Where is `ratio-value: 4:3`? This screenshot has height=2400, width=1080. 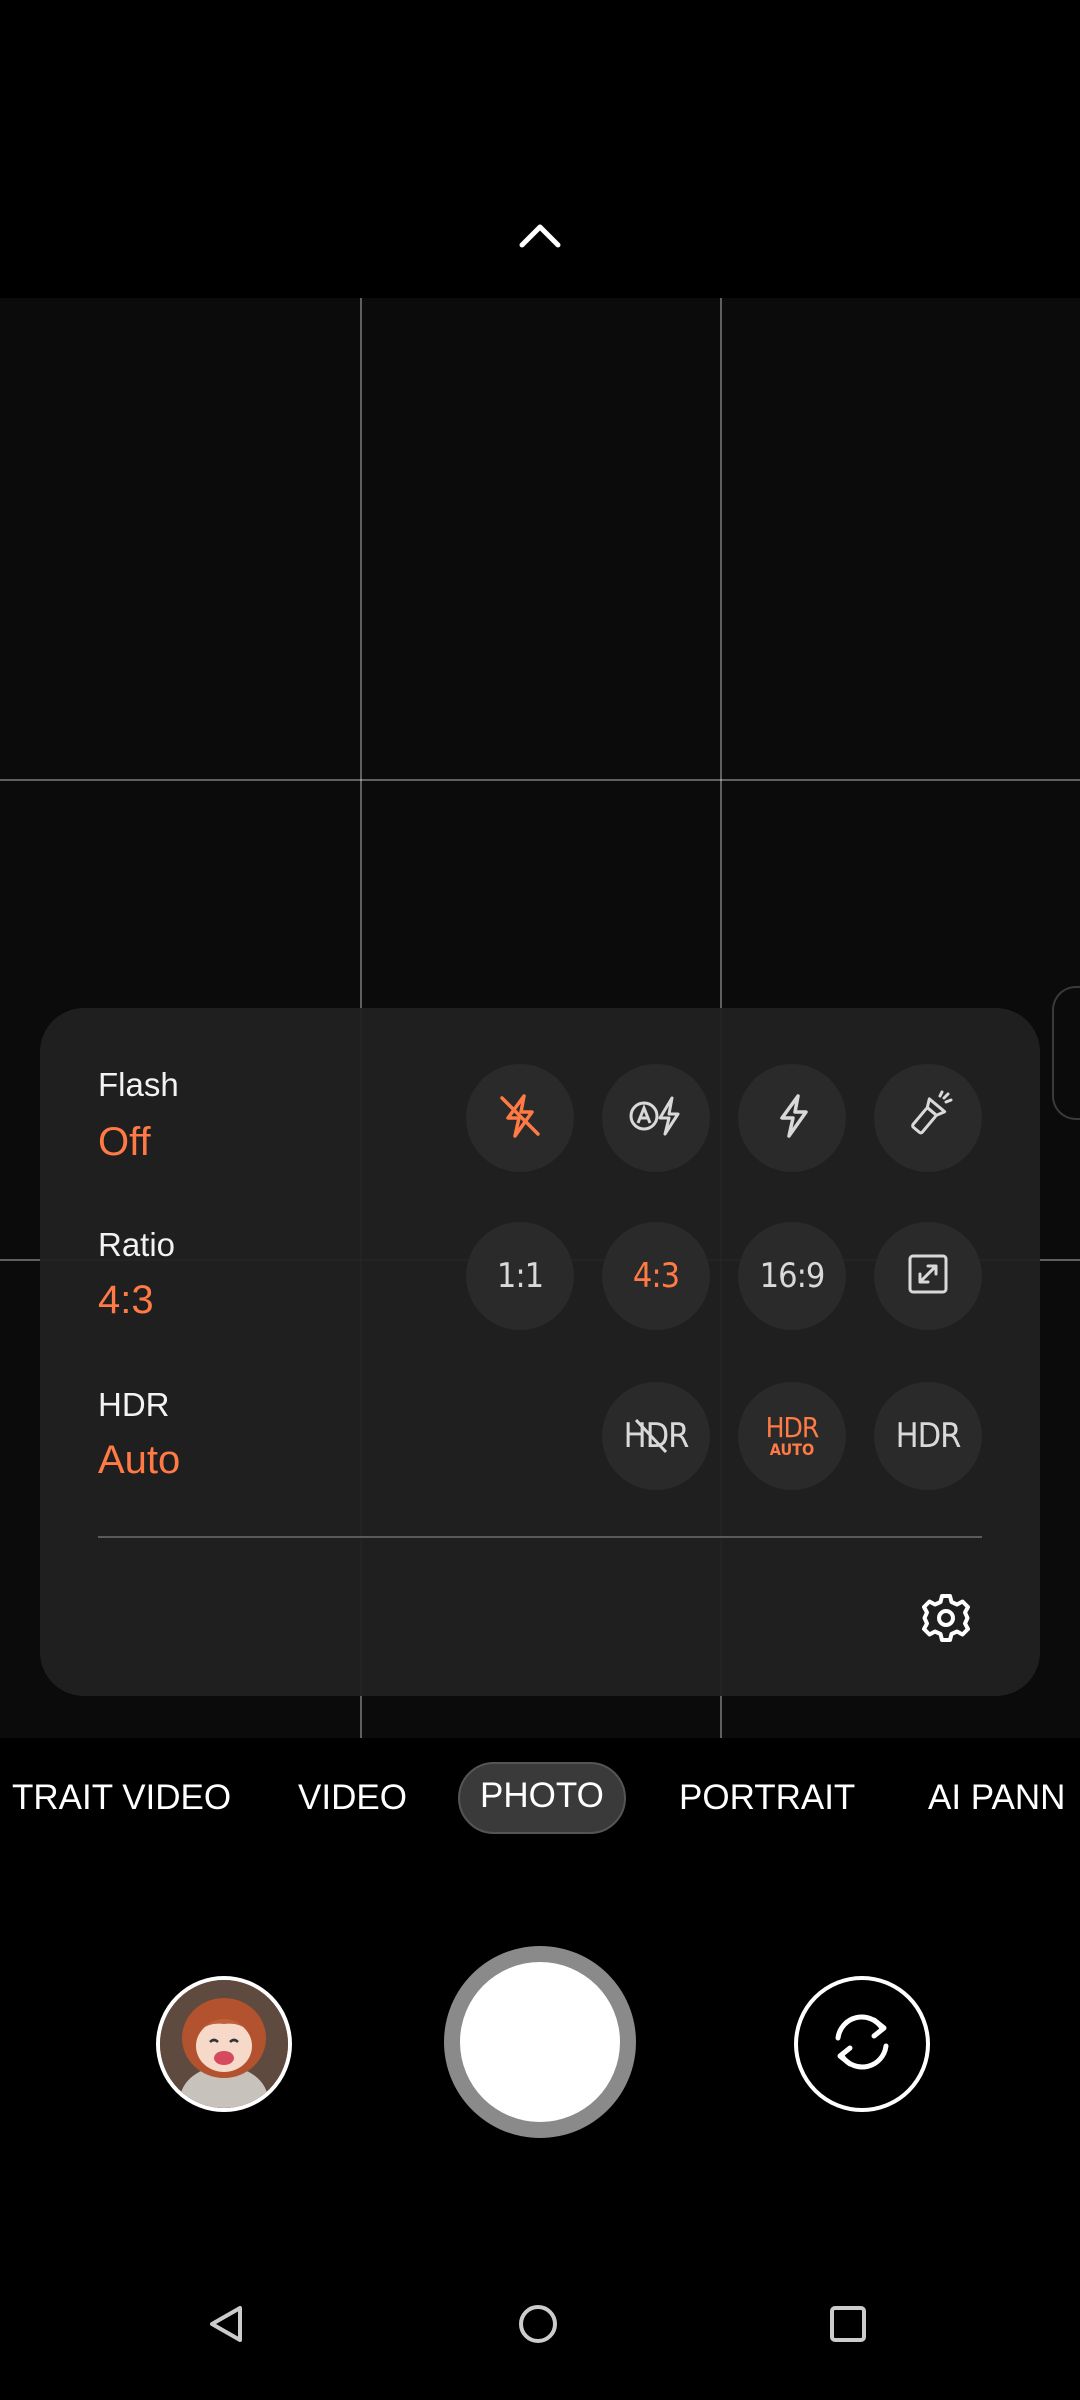
ratio-value: 4:3 is located at coordinates (126, 1300).